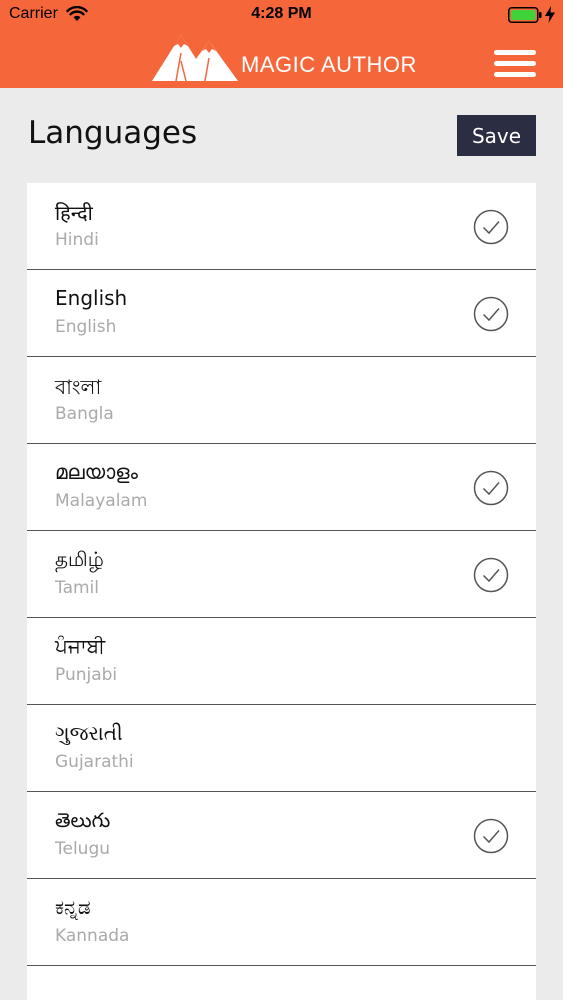 This screenshot has height=1000, width=563. I want to click on language-native-name: ਪੰਜਾਬੀ, so click(80, 646).